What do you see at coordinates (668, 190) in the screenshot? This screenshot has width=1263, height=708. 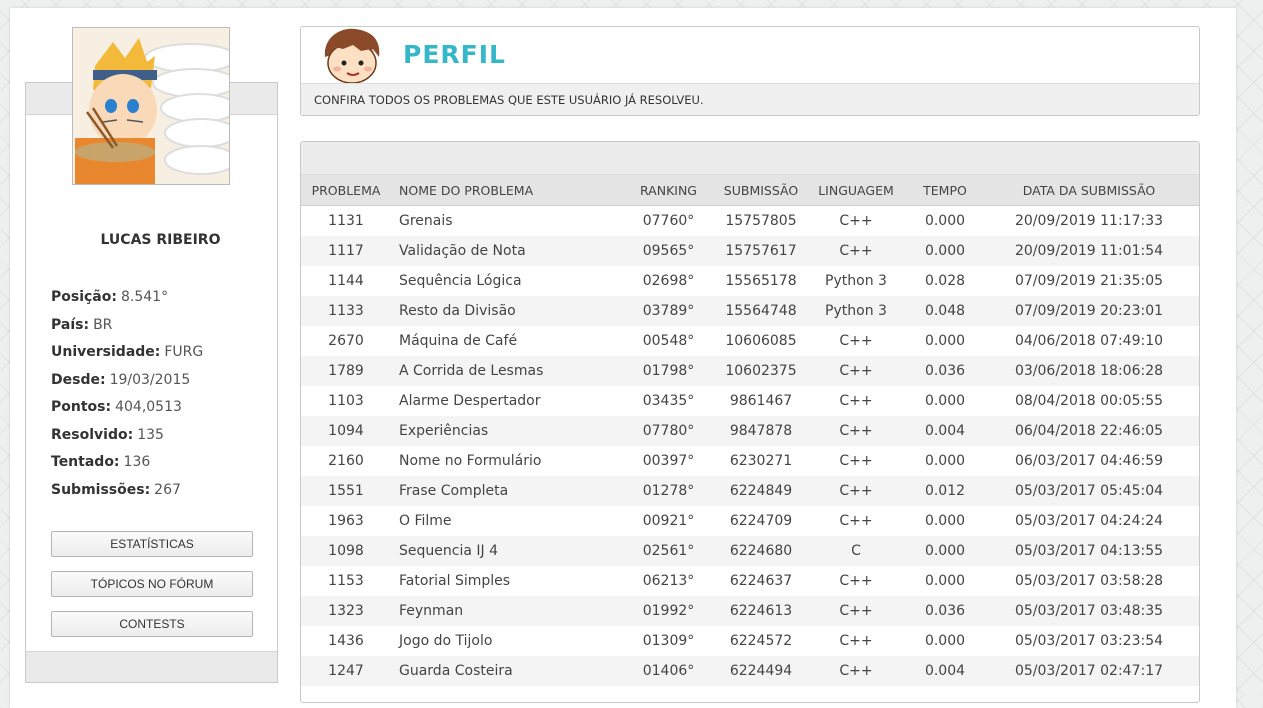 I see `col-header-ranking: RANKING` at bounding box center [668, 190].